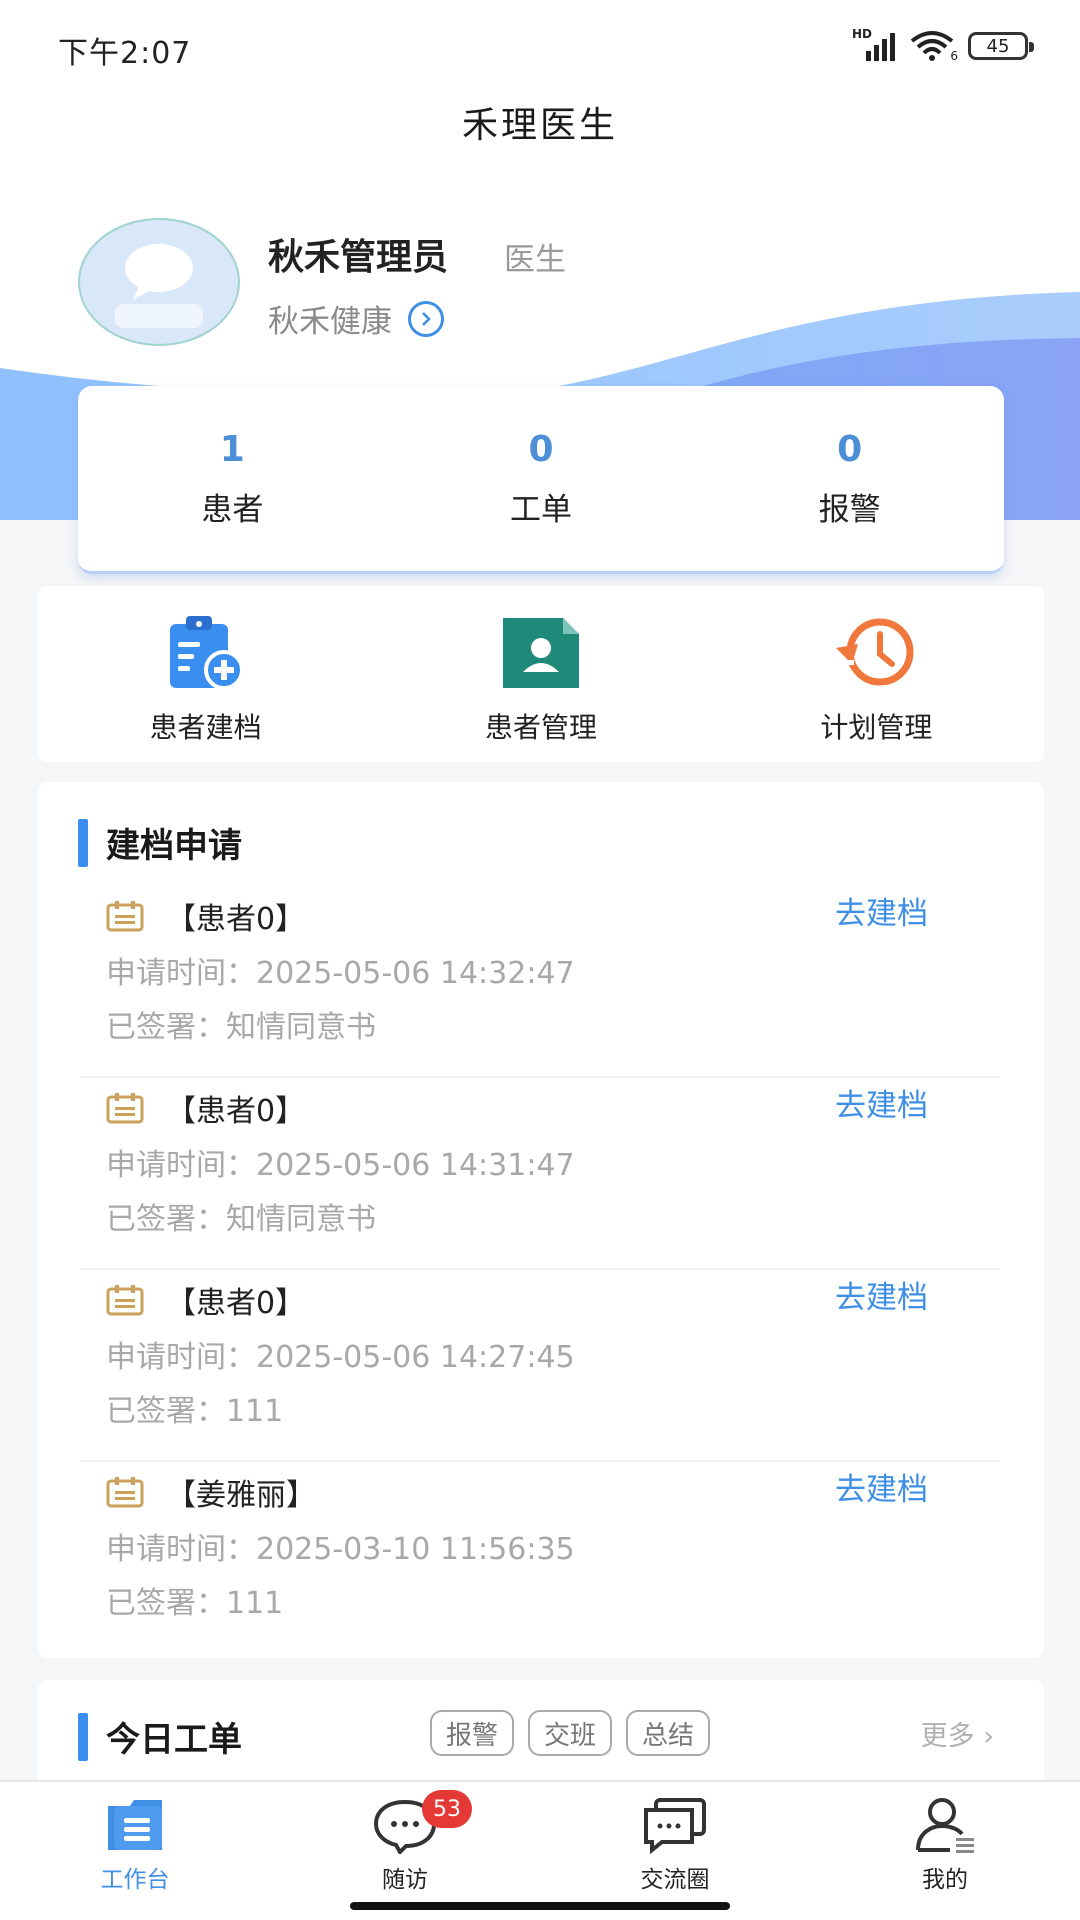 The height and width of the screenshot is (1920, 1080). What do you see at coordinates (135, 1880) in the screenshot?
I see `nav-label: 工作台` at bounding box center [135, 1880].